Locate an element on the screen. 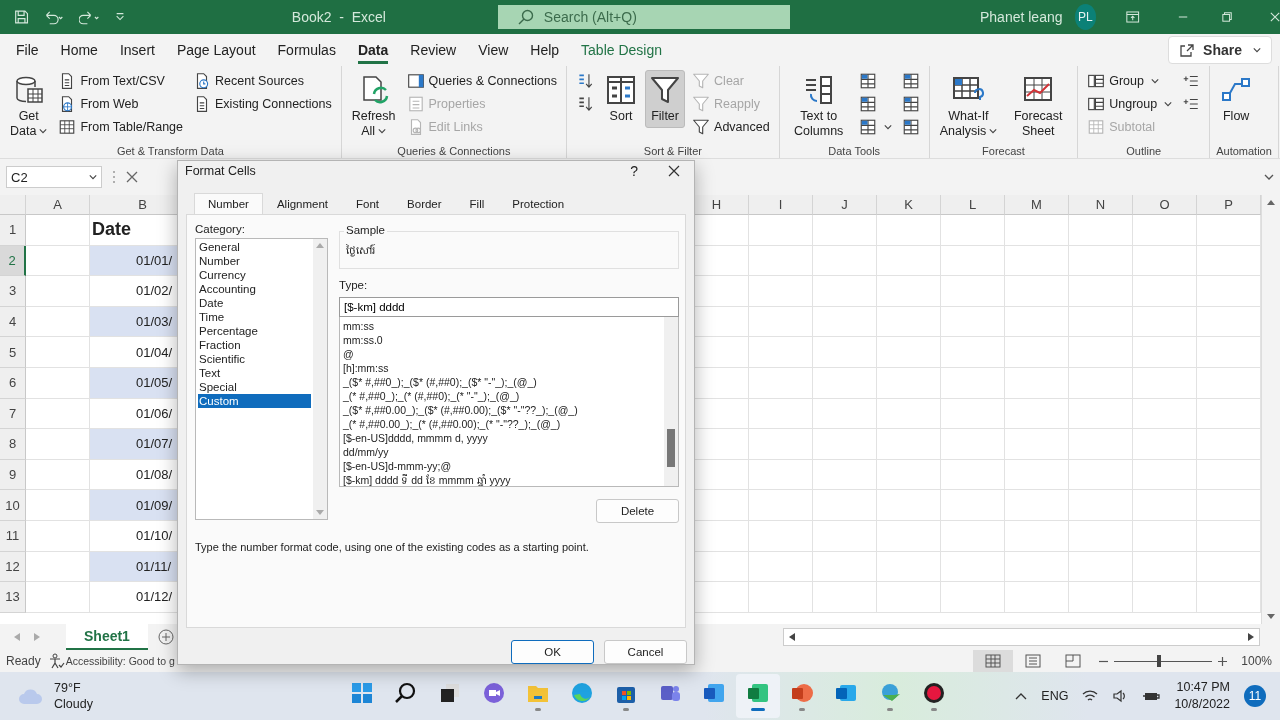  zoom-thumb is located at coordinates (1158, 661).